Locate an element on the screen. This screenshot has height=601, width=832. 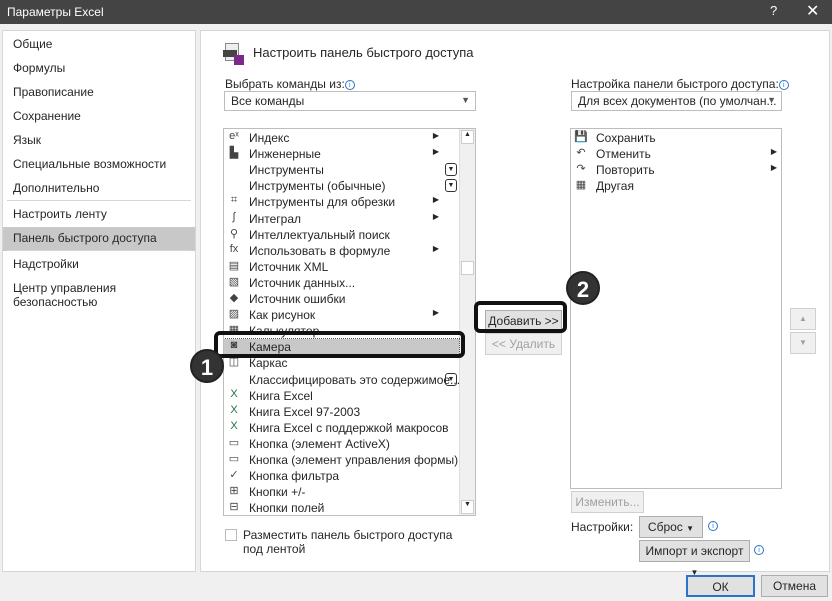
item-label: Интеграл is located at coordinates (275, 218).